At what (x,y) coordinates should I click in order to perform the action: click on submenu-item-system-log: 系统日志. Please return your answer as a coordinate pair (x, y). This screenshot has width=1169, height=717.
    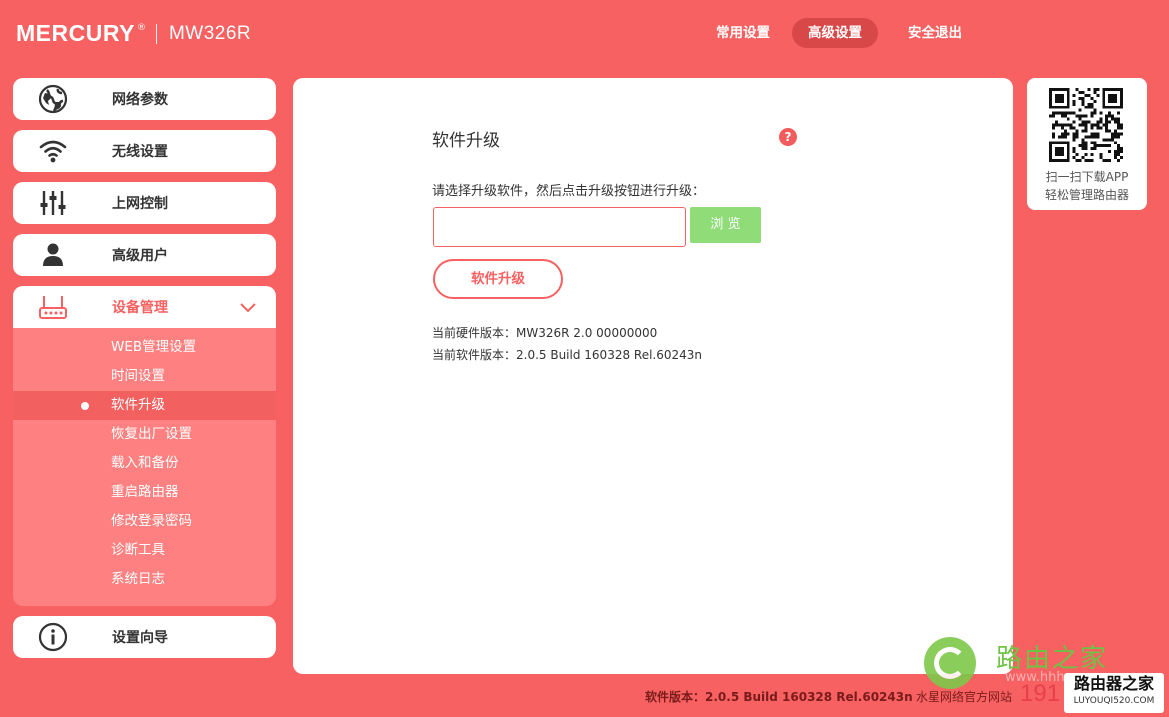
    Looking at the image, I should click on (144, 579).